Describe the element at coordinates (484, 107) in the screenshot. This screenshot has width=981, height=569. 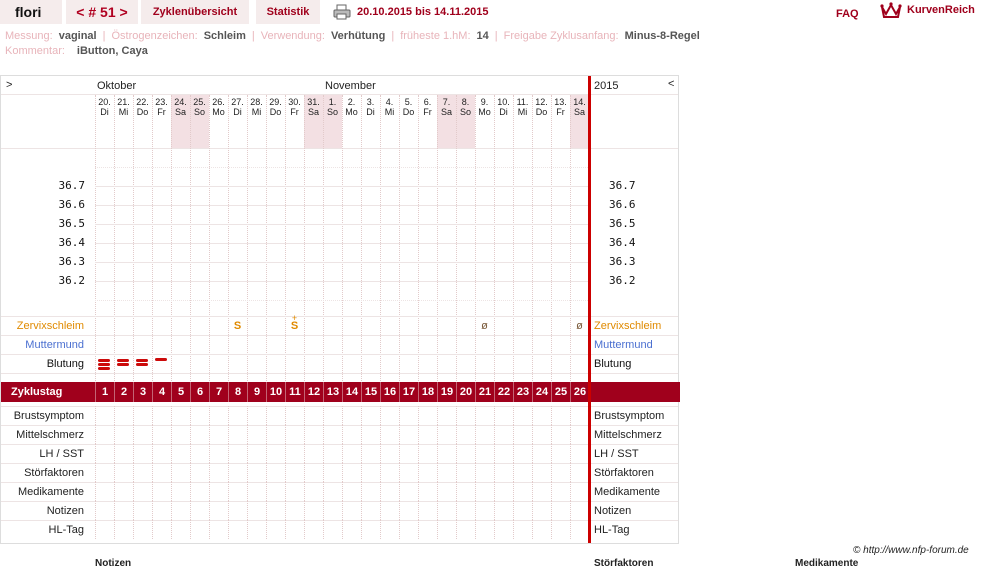
I see `day-column-header: 9. Mo` at that location.